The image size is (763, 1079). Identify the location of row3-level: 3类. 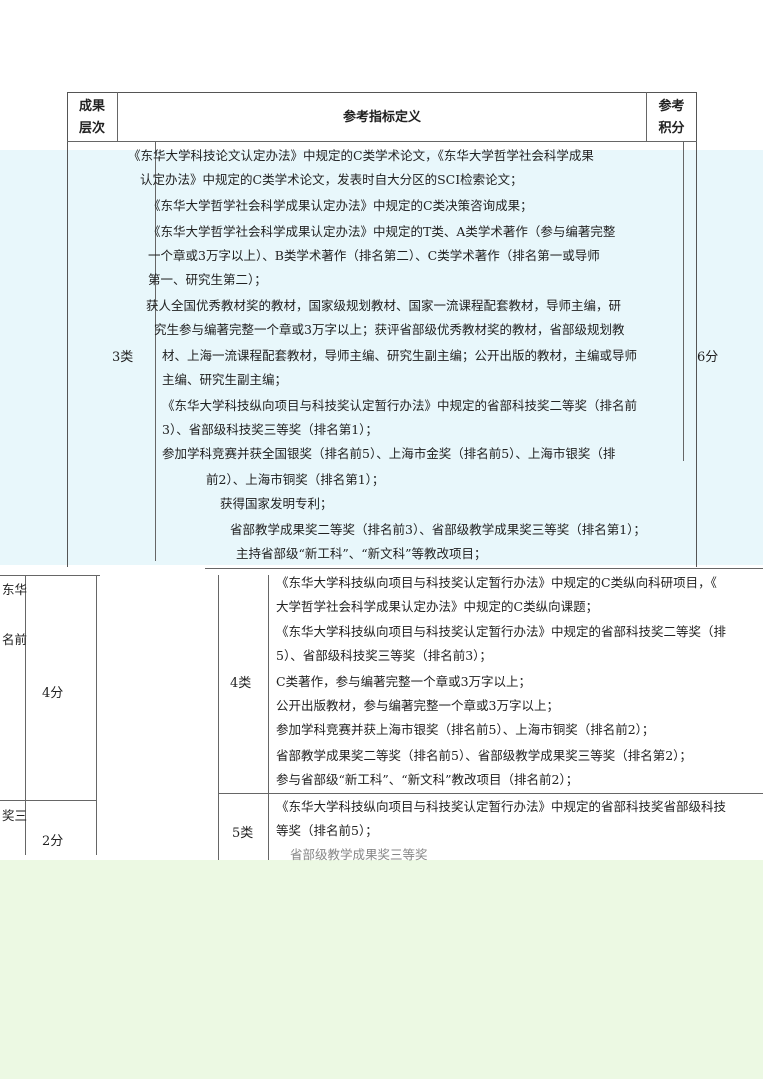
(123, 357).